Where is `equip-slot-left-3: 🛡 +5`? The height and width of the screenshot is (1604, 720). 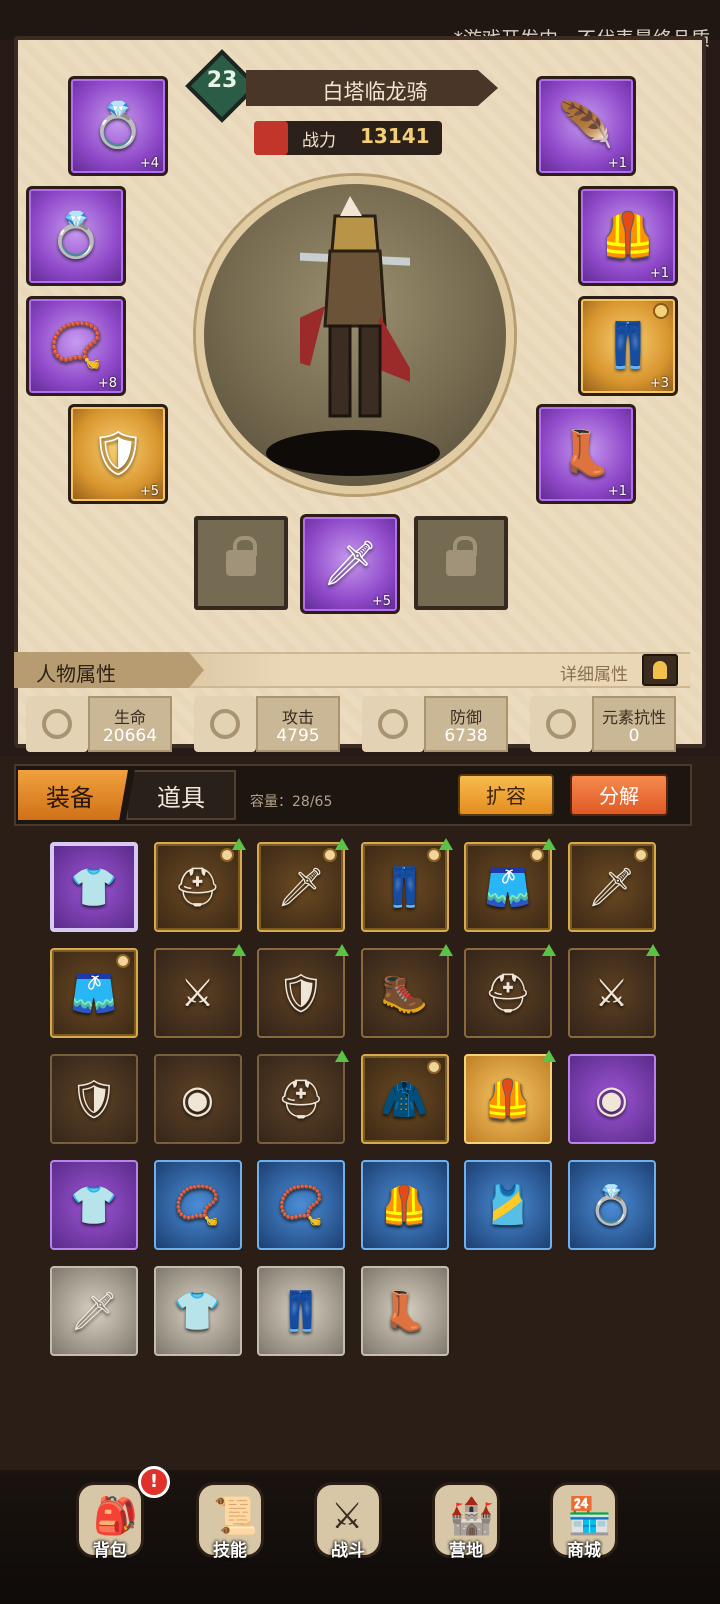
equip-slot-left-3: 🛡 +5 is located at coordinates (118, 454).